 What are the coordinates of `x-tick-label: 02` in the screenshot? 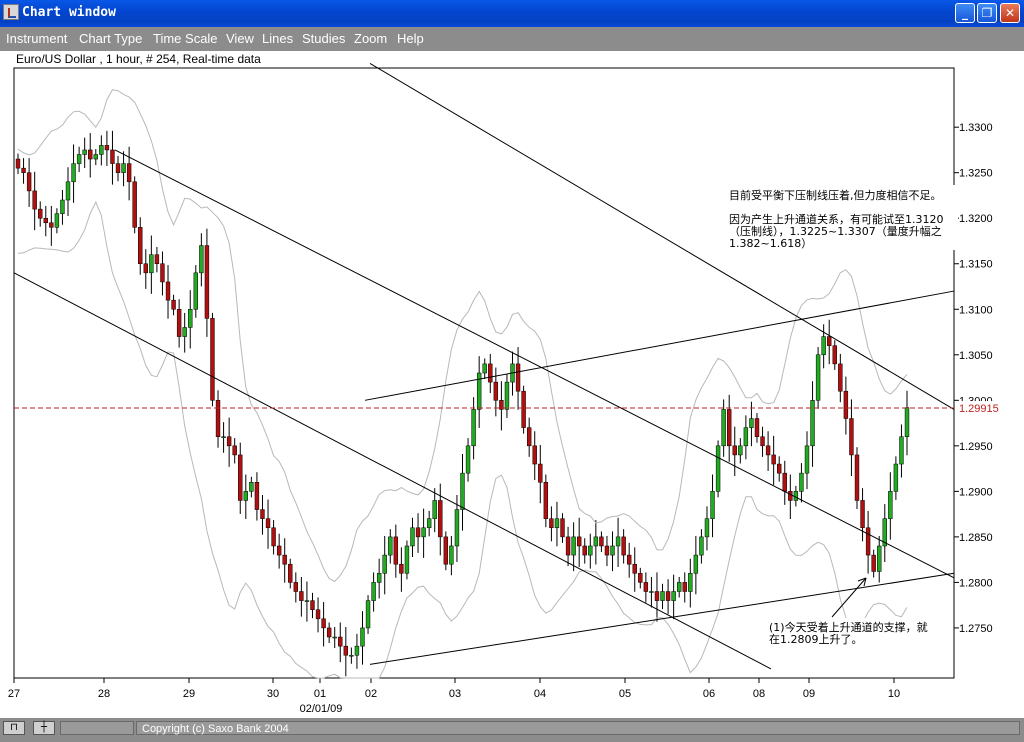 It's located at (371, 694).